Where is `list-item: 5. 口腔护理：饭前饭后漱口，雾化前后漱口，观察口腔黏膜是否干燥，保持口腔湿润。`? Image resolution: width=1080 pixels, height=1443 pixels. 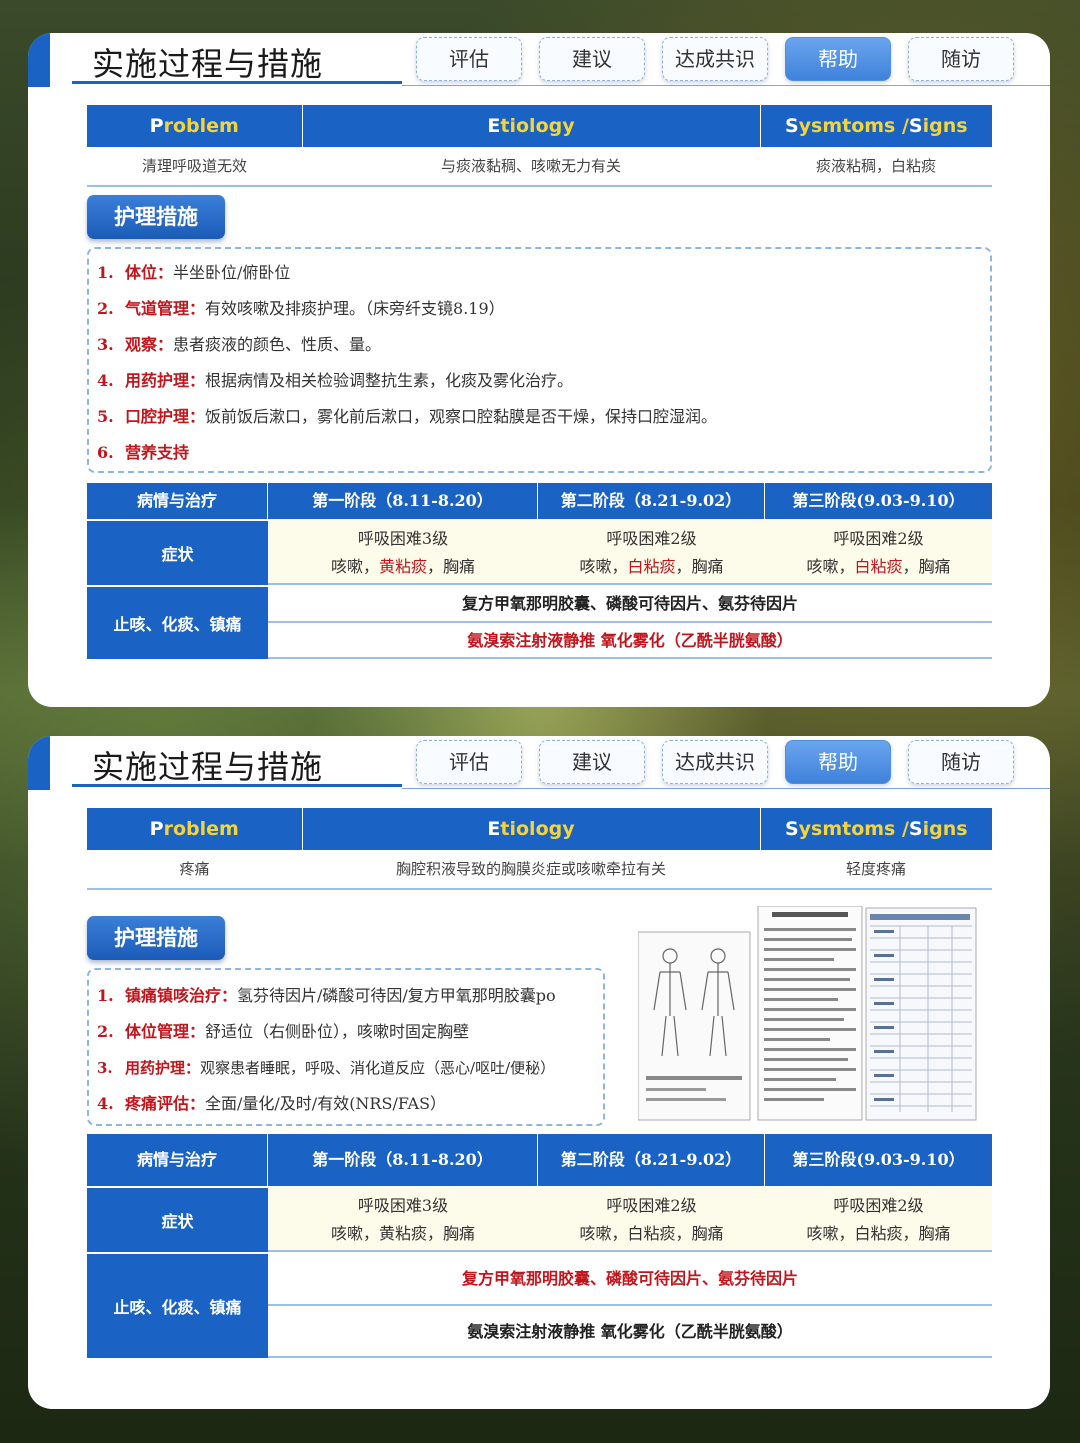
list-item: 5. 口腔护理：饭前饭后漱口，雾化前后漱口，观察口腔黏膜是否干燥，保持口腔湿润。 is located at coordinates (407, 416).